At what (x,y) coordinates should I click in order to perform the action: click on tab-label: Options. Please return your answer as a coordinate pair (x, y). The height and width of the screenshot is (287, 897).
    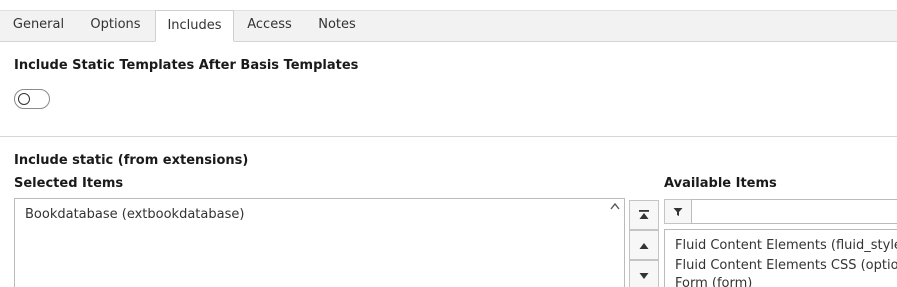
    Looking at the image, I should click on (115, 24).